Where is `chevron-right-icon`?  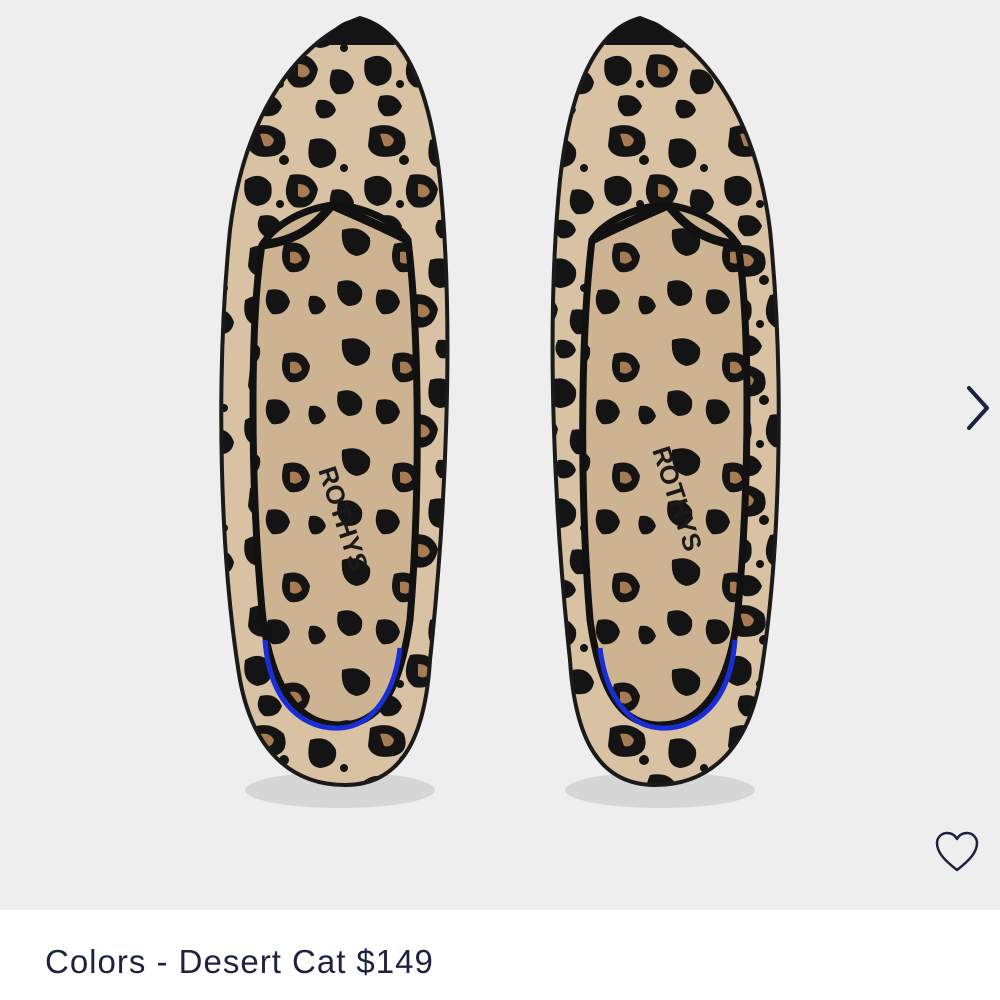 chevron-right-icon is located at coordinates (978, 408).